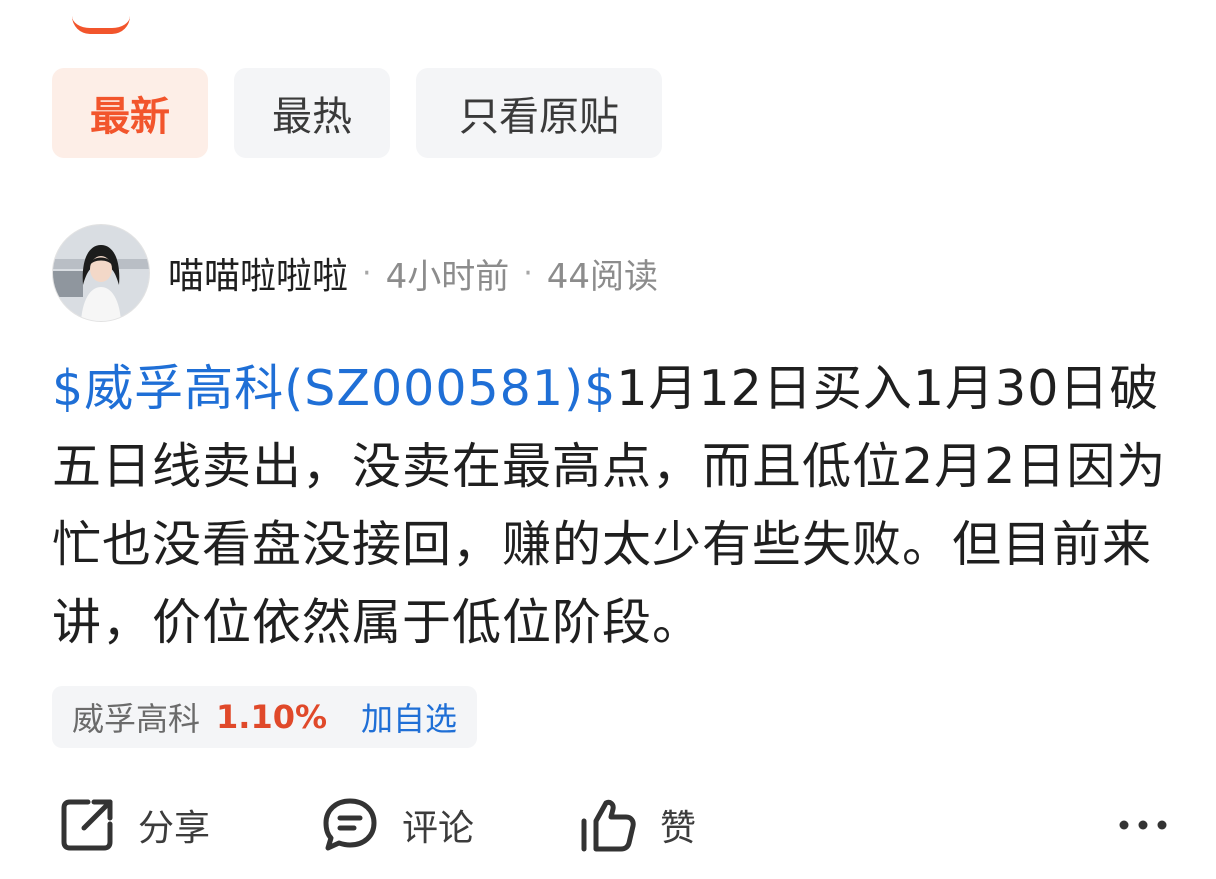 This screenshot has height=879, width=1216. What do you see at coordinates (539, 113) in the screenshot?
I see `tab-original-post-only: 只看原贴` at bounding box center [539, 113].